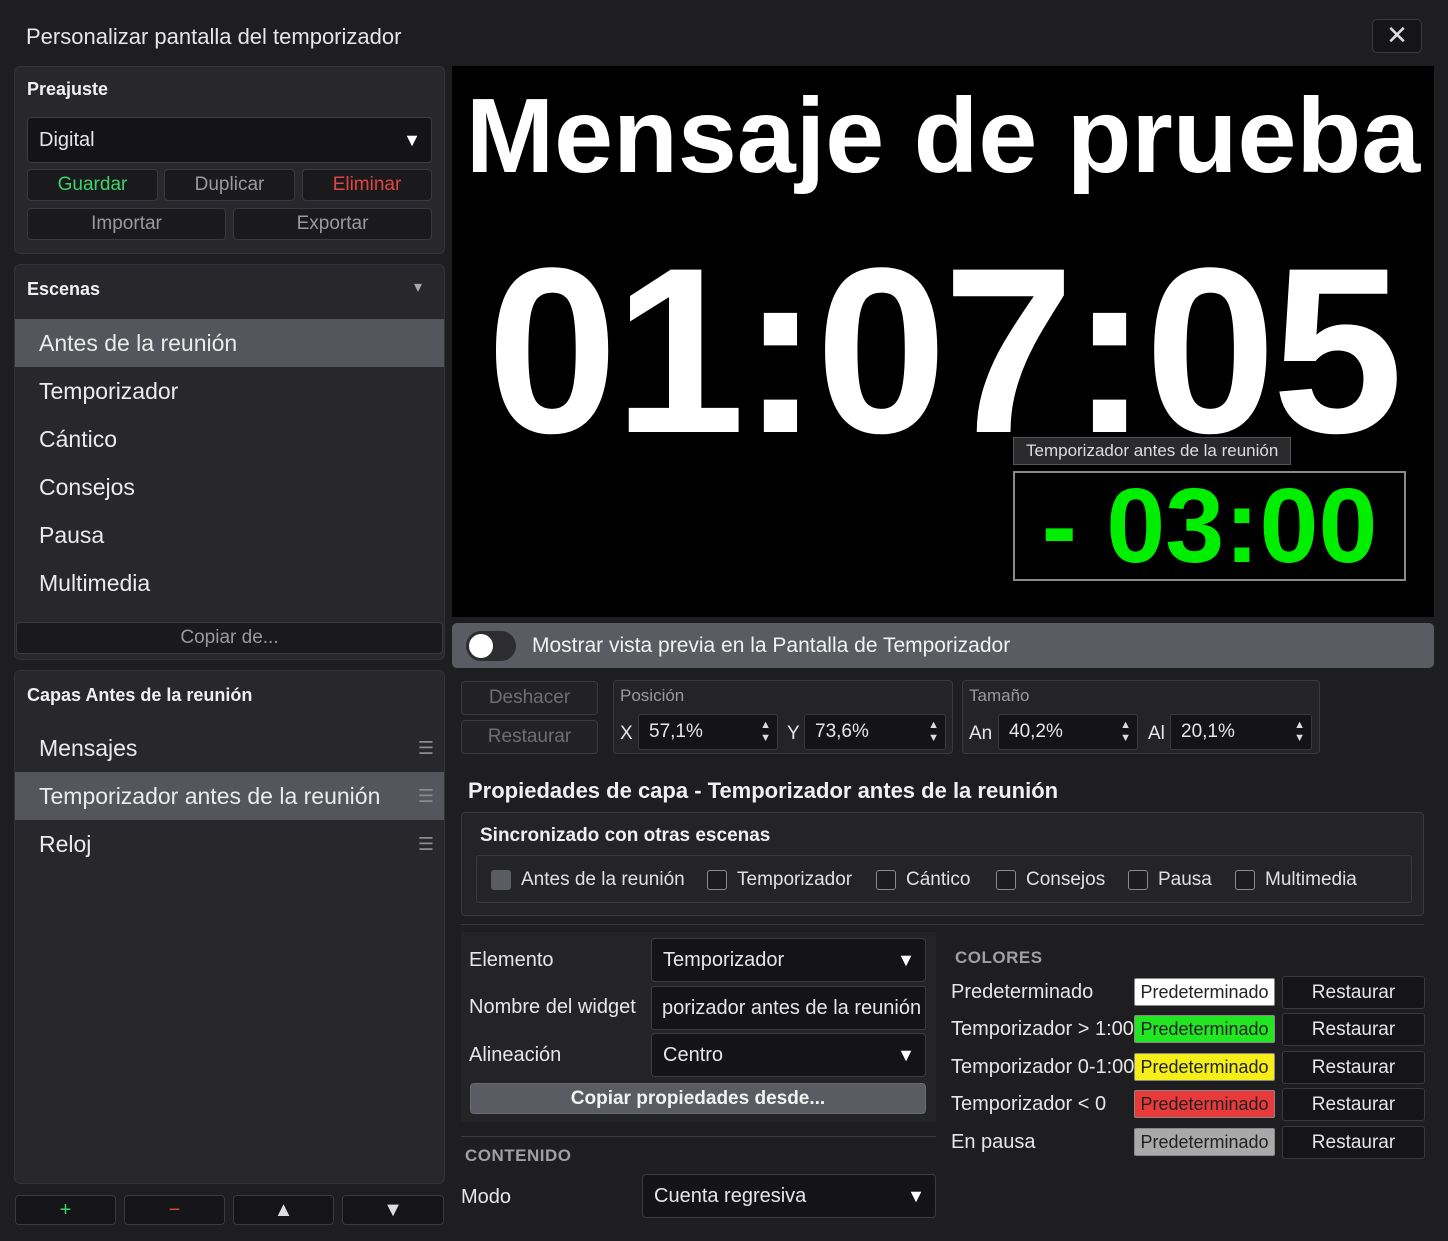 This screenshot has height=1241, width=1448. What do you see at coordinates (1170, 880) in the screenshot?
I see `sync-checkbox: Pausa` at bounding box center [1170, 880].